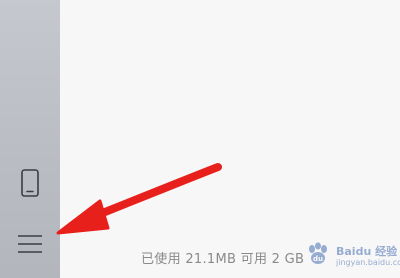 This screenshot has width=400, height=278. What do you see at coordinates (318, 259) in the screenshot?
I see `svg-text: du` at bounding box center [318, 259].